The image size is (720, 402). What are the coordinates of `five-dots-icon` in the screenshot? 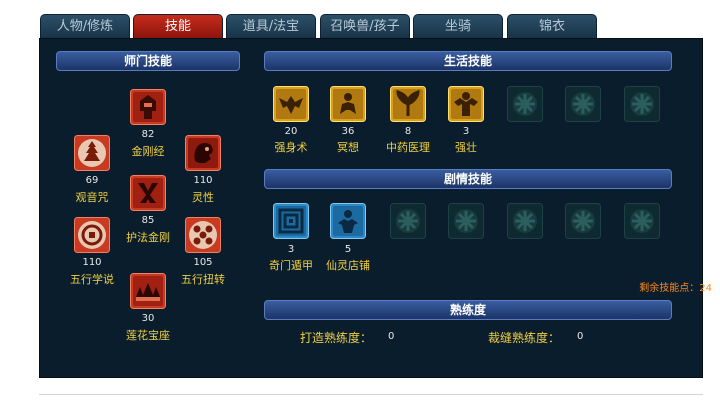 It's located at (203, 235).